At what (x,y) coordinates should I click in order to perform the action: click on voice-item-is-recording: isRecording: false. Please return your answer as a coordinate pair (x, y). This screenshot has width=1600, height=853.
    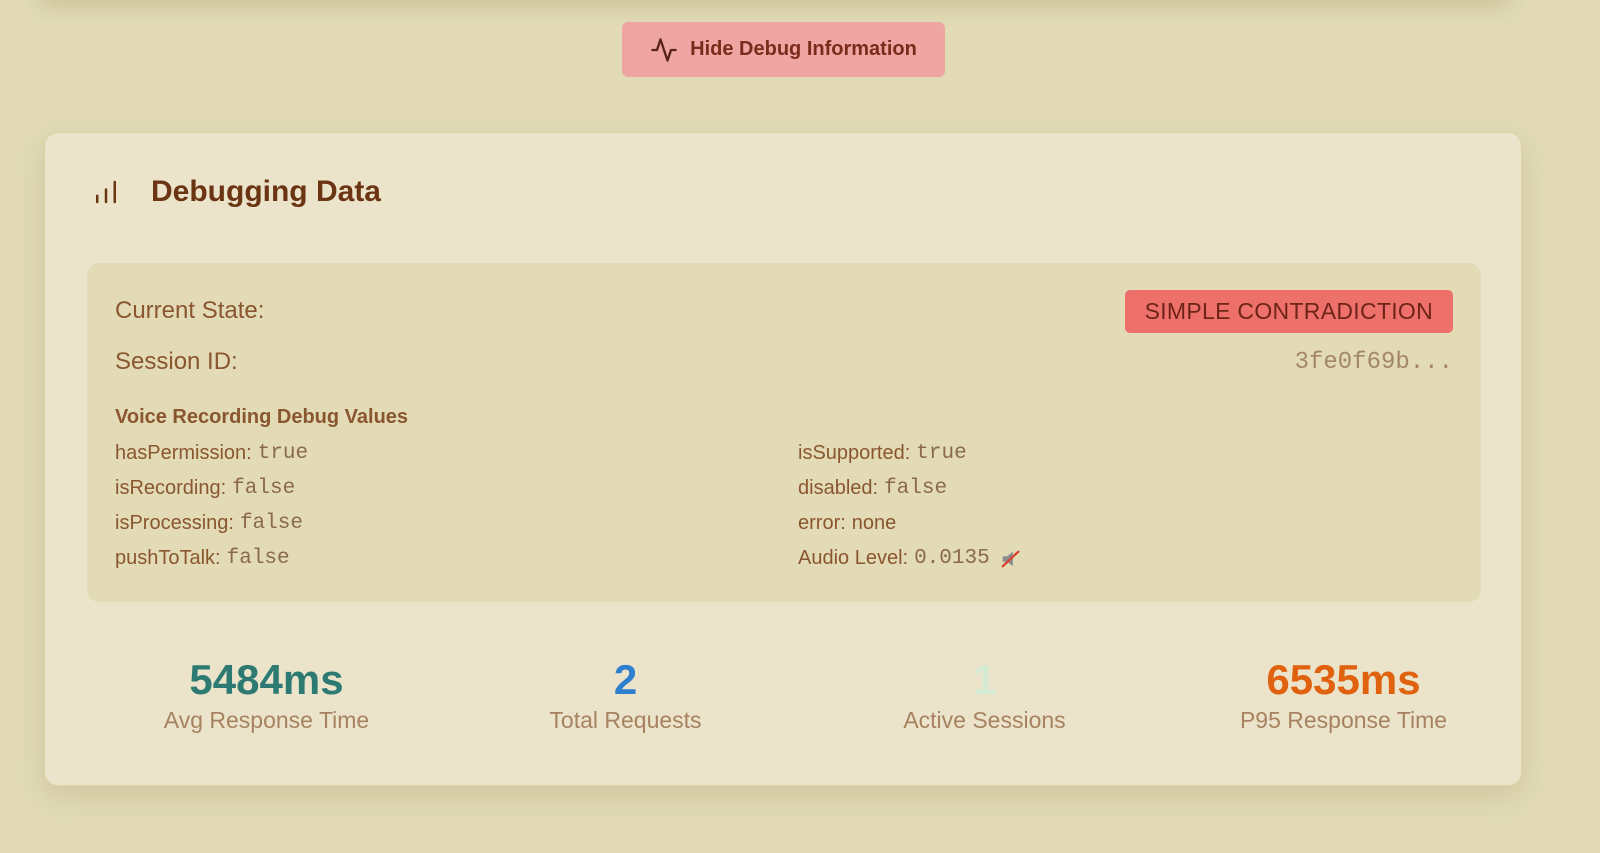
    Looking at the image, I should click on (456, 488).